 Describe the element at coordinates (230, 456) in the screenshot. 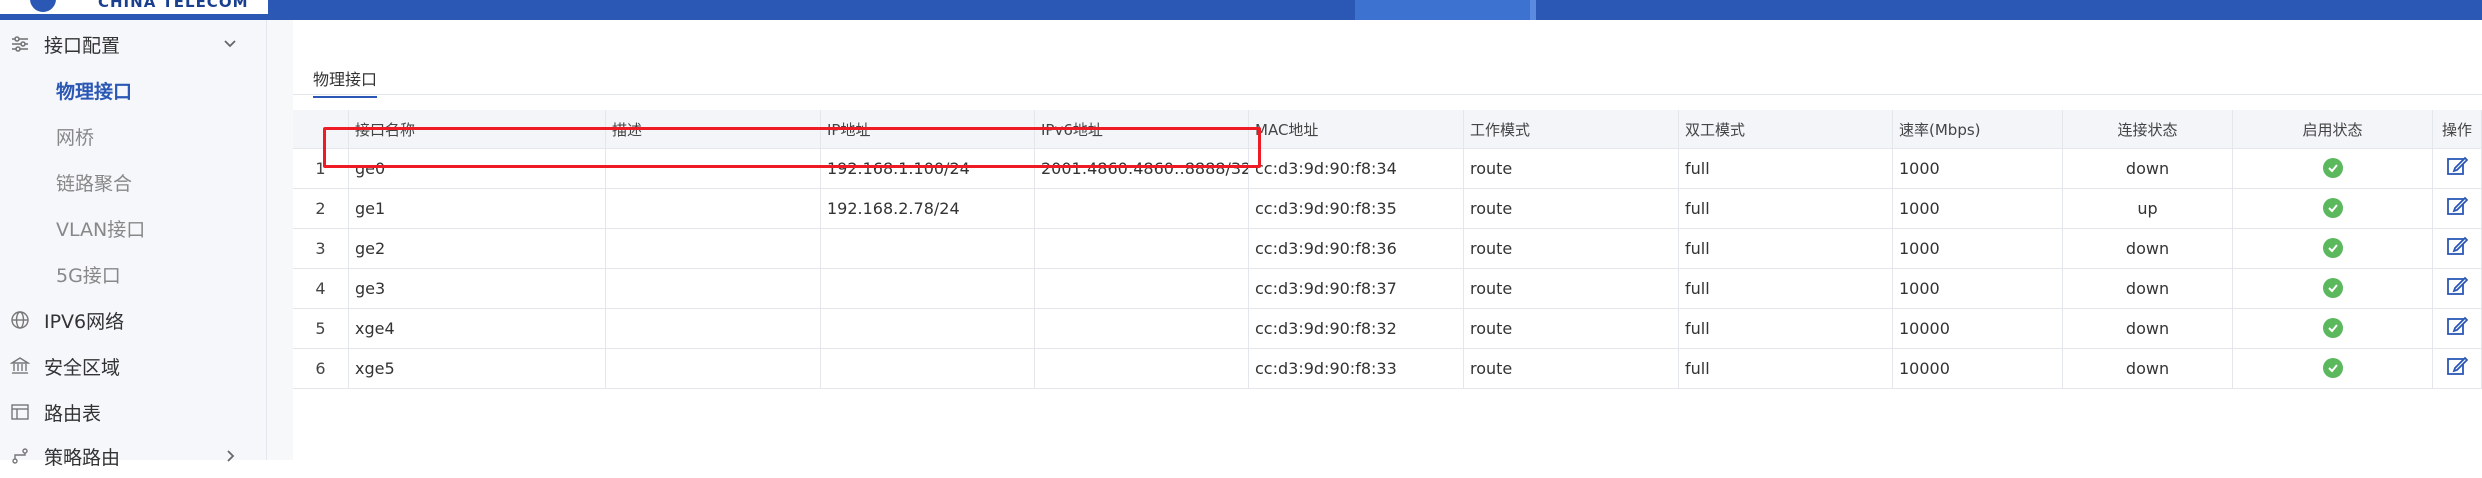

I see `chevron-right-icon` at that location.